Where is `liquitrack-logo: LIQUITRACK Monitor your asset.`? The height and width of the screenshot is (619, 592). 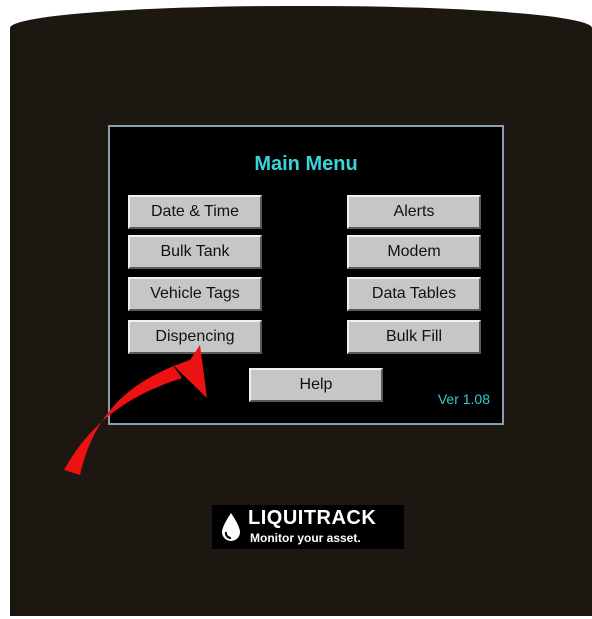
liquitrack-logo: LIQUITRACK Monitor your asset. is located at coordinates (308, 527).